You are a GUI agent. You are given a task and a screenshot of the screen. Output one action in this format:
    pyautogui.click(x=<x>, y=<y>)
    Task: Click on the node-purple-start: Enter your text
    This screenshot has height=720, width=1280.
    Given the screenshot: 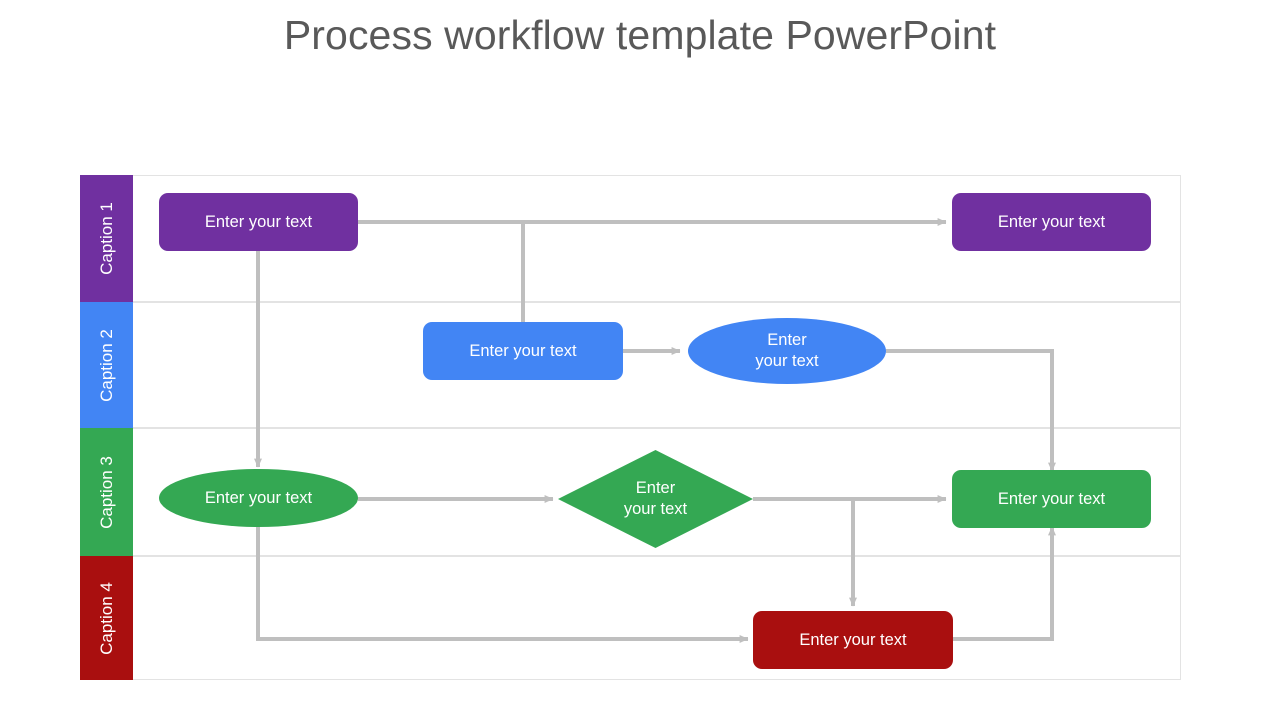 What is the action you would take?
    pyautogui.click(x=258, y=222)
    